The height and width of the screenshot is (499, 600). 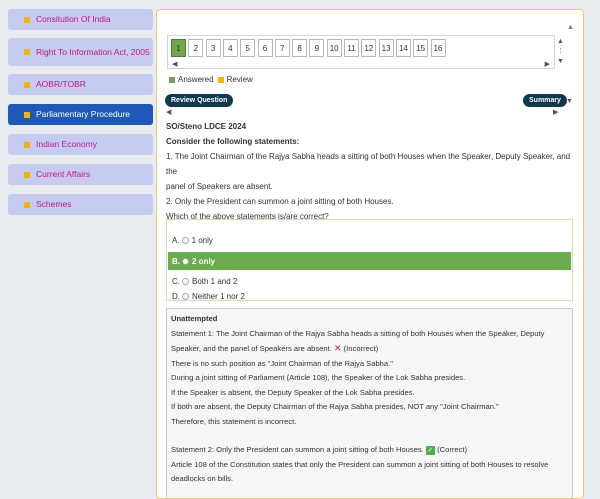 I want to click on option-key: B., so click(x=176, y=261).